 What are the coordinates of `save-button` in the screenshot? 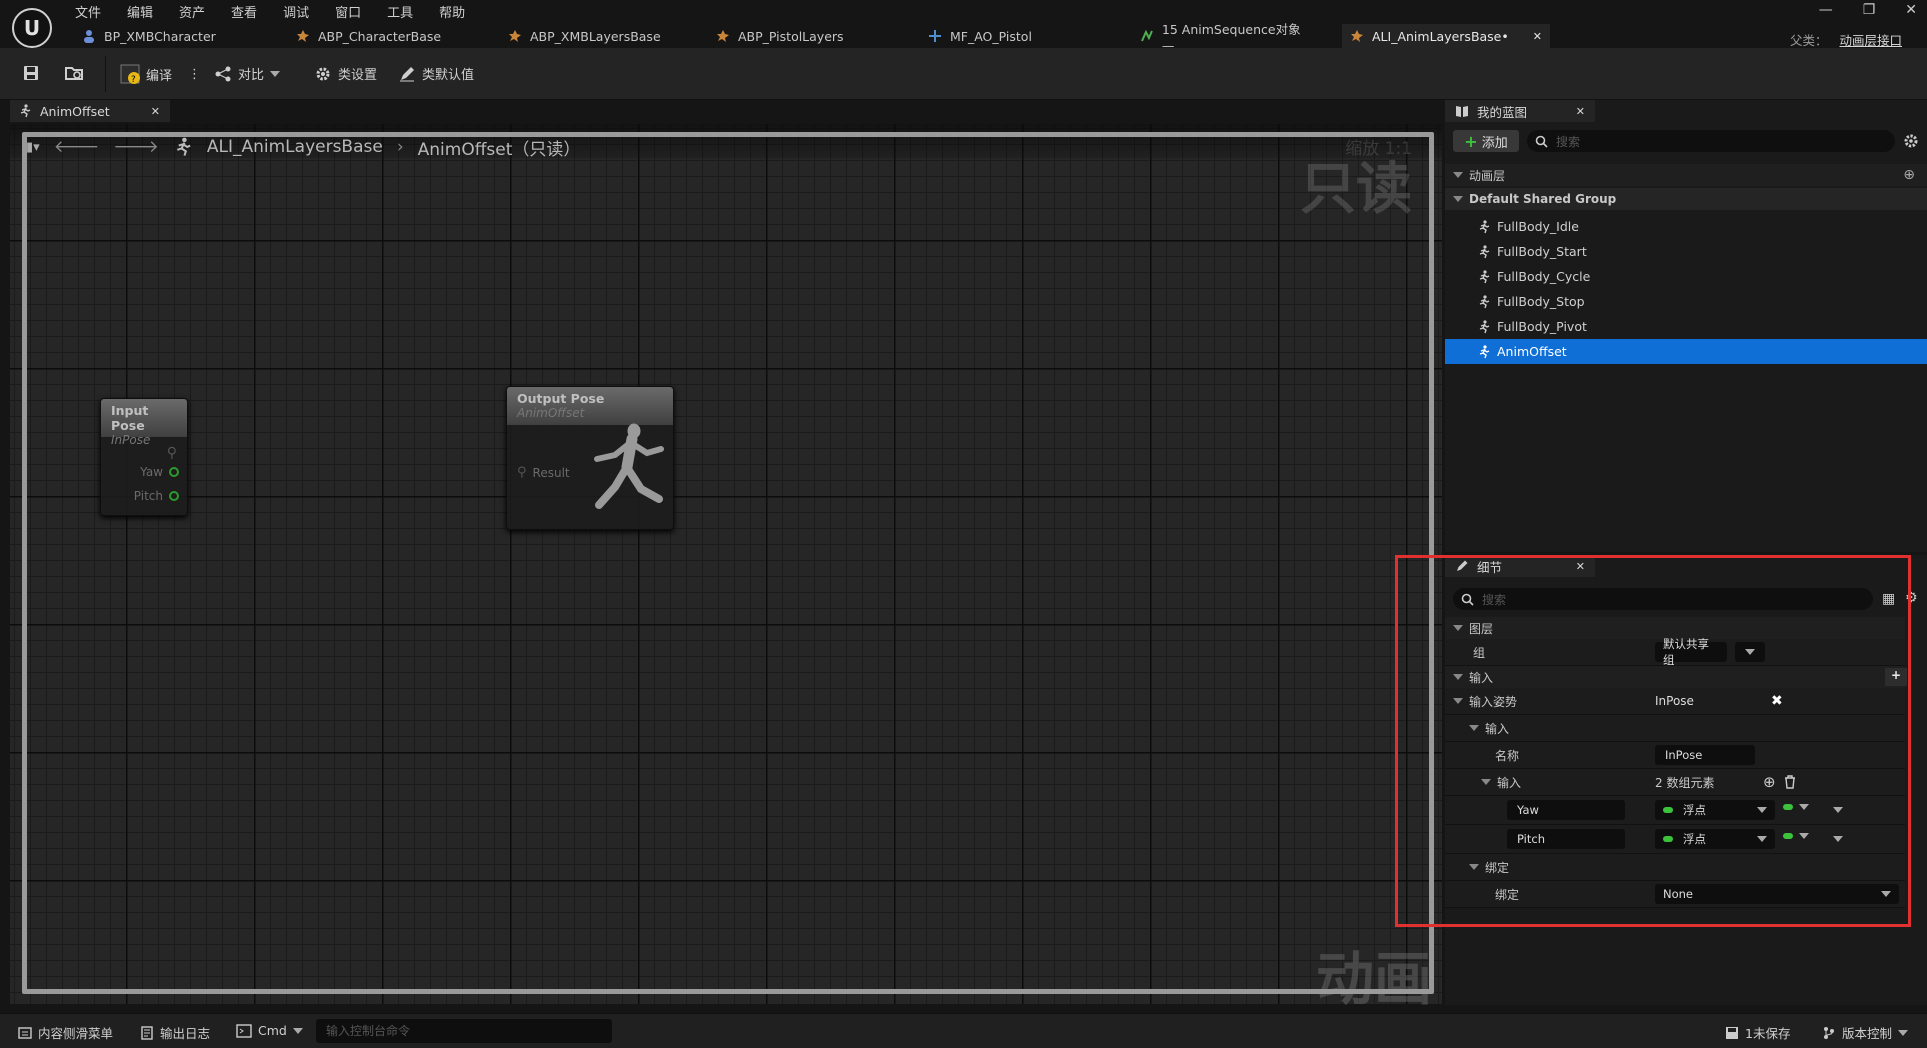 It's located at (31, 73).